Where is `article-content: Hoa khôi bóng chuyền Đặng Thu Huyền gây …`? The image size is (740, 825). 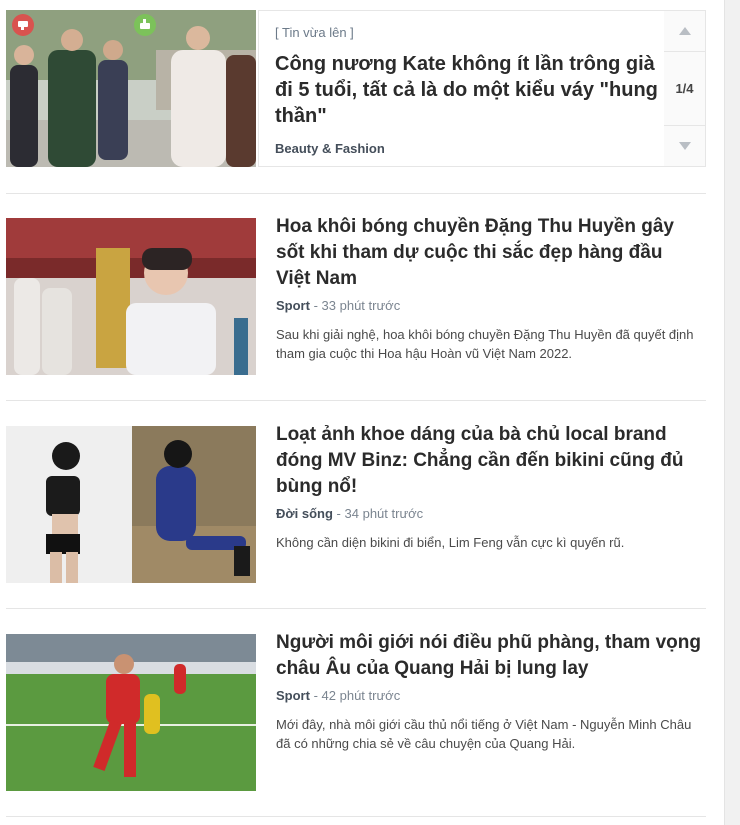 article-content: Hoa khôi bóng chuyền Đặng Thu Huyền gây … is located at coordinates (489, 288).